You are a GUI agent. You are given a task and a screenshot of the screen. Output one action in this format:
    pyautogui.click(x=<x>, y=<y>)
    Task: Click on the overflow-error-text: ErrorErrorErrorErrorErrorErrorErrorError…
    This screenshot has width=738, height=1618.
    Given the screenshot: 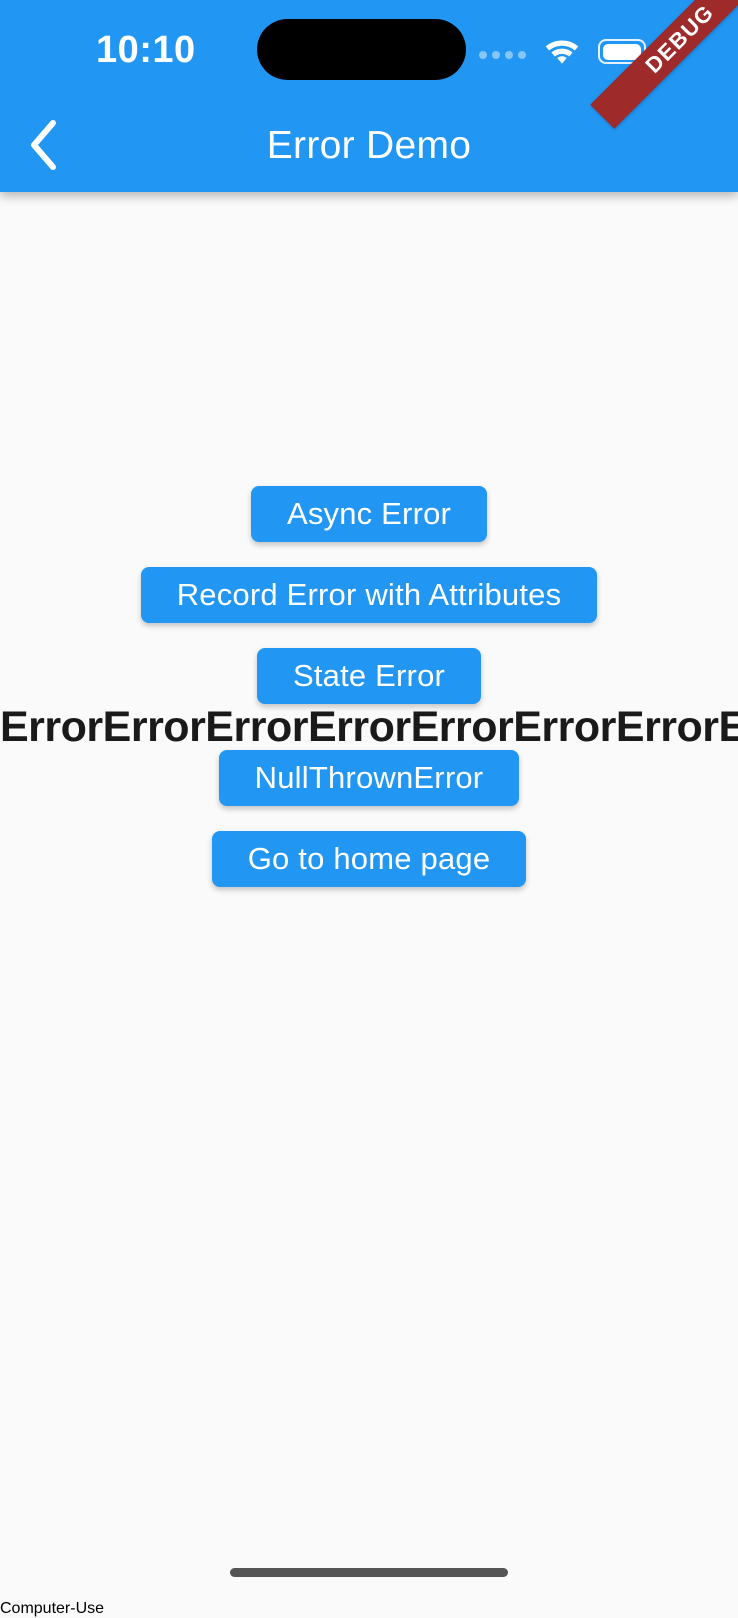 What is the action you would take?
    pyautogui.click(x=369, y=727)
    